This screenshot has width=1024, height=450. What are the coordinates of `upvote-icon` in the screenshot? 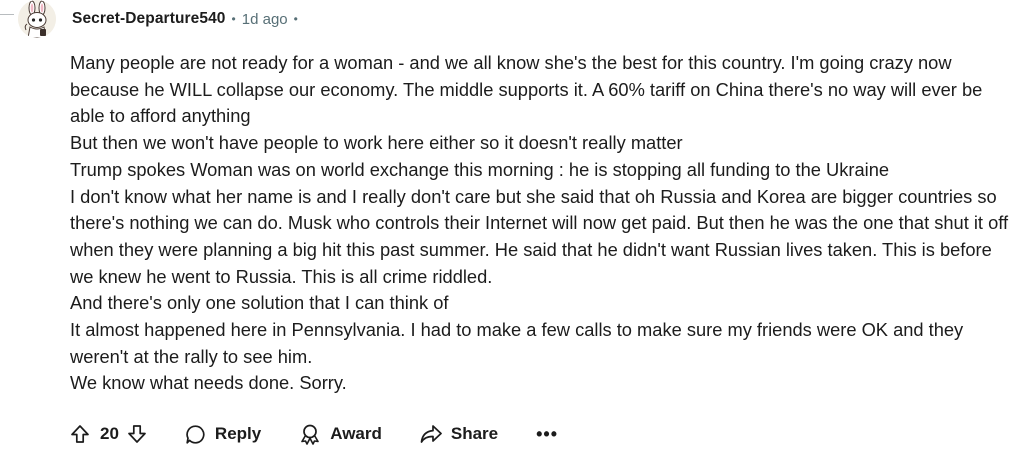 It's located at (80, 434).